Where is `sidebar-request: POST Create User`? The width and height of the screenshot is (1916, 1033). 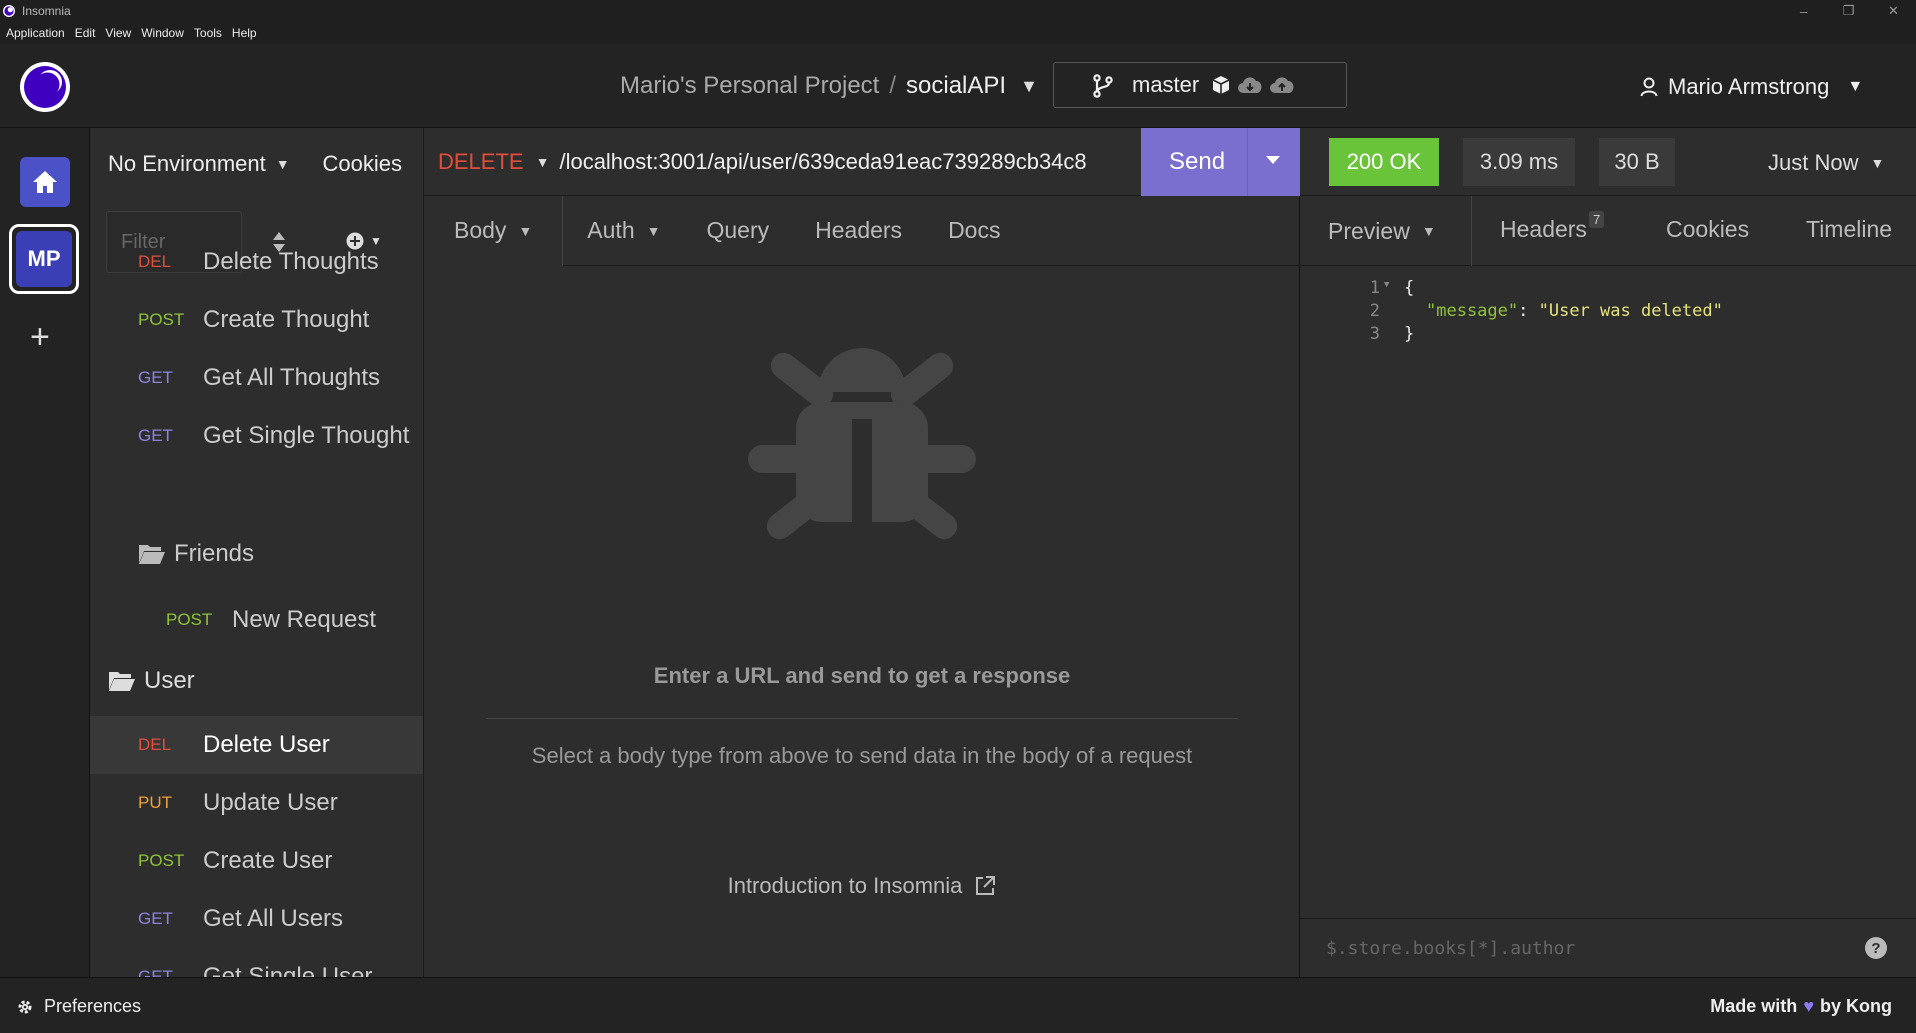
sidebar-request: POST Create User is located at coordinates (256, 861).